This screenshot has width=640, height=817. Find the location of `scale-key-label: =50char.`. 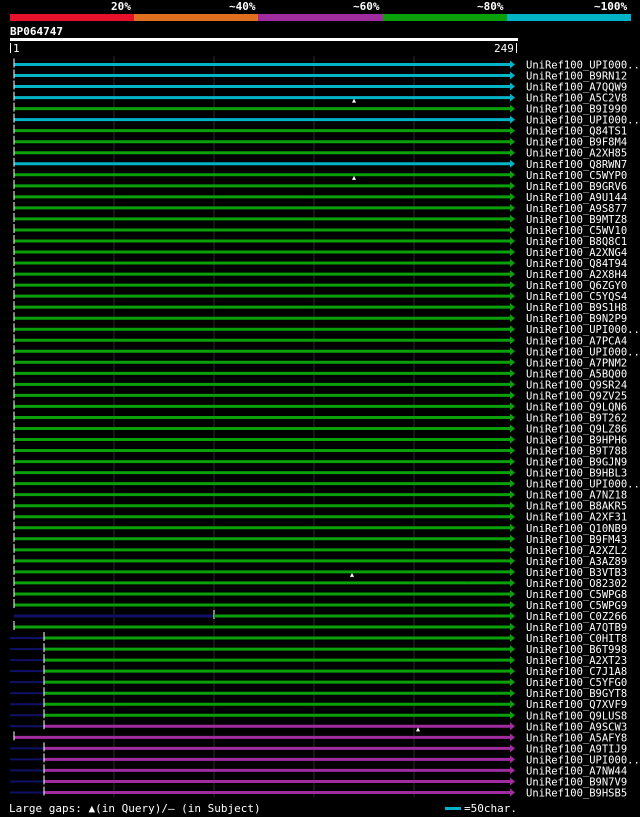

scale-key-label: =50char. is located at coordinates (490, 808).